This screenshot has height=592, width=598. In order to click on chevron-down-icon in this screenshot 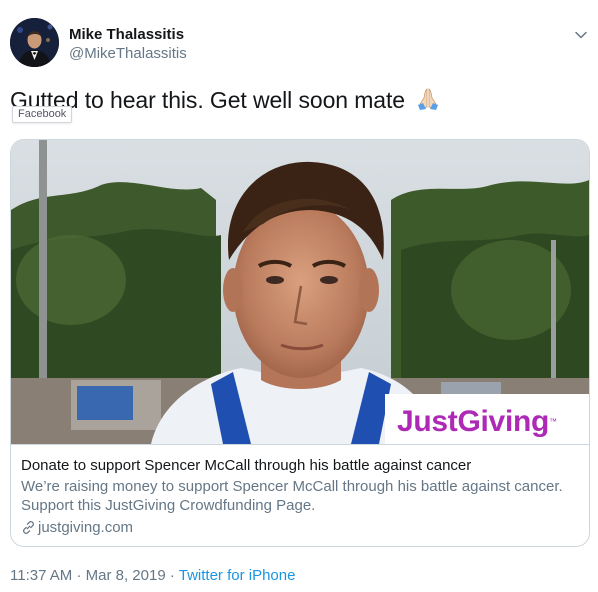, I will do `click(581, 35)`.